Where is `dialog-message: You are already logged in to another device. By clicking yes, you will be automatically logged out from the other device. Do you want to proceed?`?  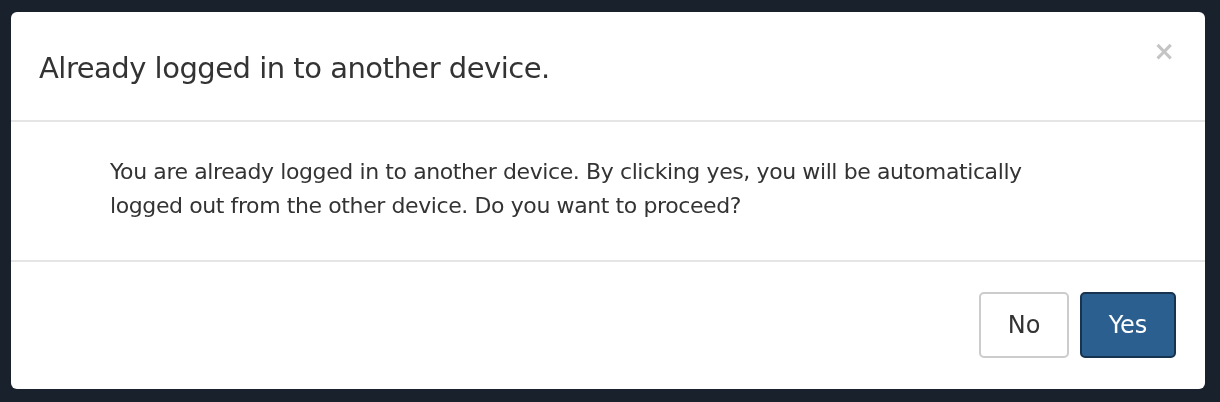
dialog-message: You are already logged in to another device. By clicking yes, you will be automatically logged out from the other device. Do you want to proceed? is located at coordinates (566, 189).